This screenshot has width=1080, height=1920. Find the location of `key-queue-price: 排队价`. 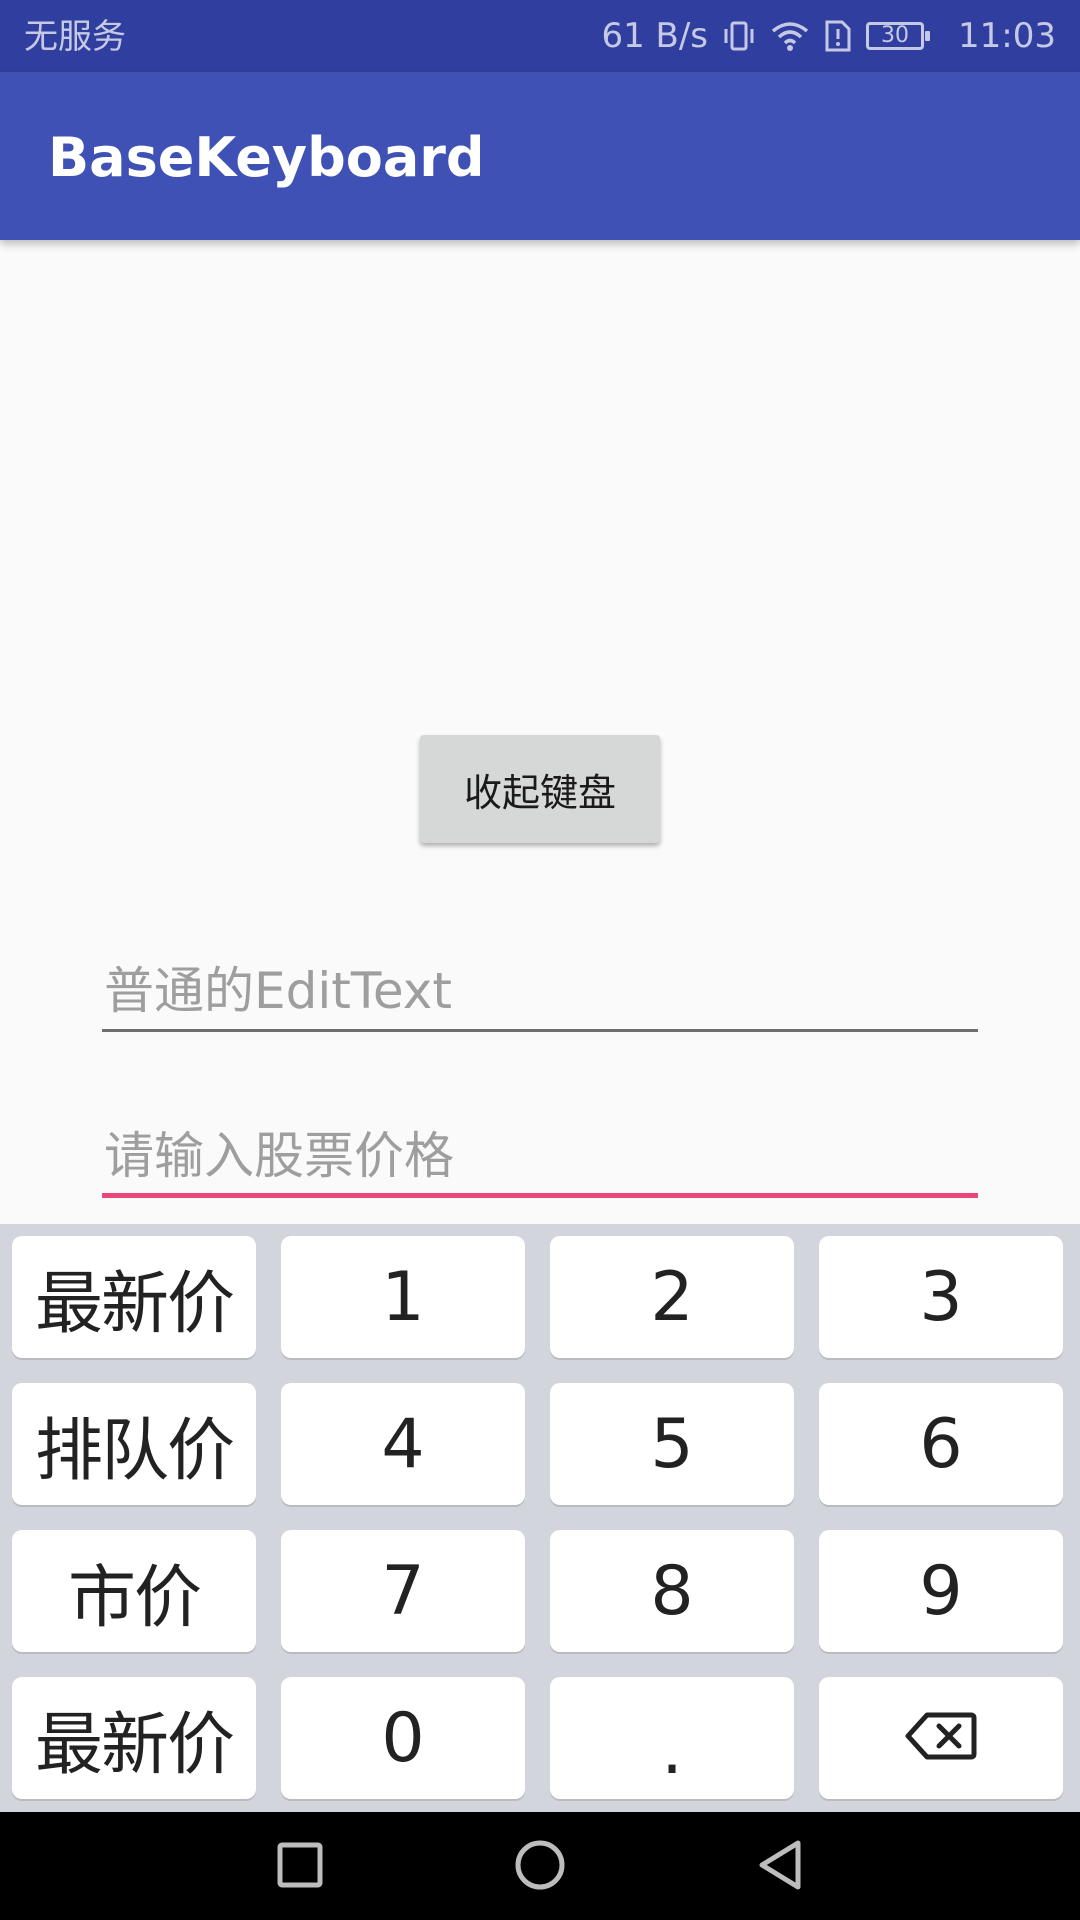

key-queue-price: 排队价 is located at coordinates (134, 1444).